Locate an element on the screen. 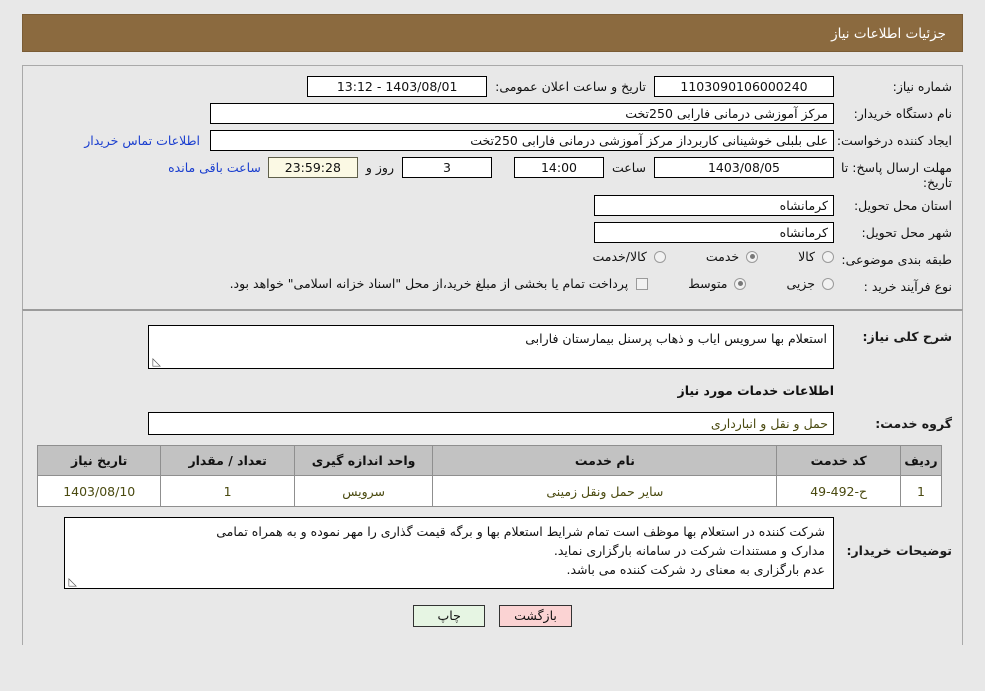 The width and height of the screenshot is (985, 691). summary-label: شرح کلی نیاز: is located at coordinates (907, 336).